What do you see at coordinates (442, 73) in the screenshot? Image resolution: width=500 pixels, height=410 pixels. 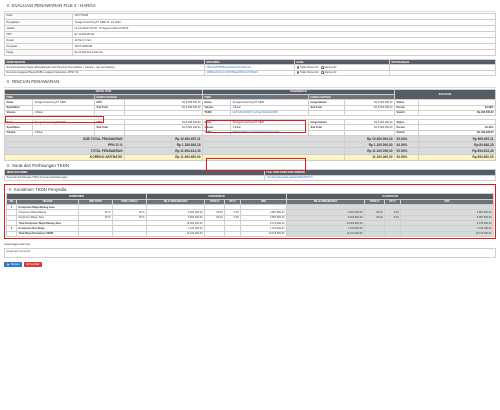 I see `keterangan-cell` at bounding box center [442, 73].